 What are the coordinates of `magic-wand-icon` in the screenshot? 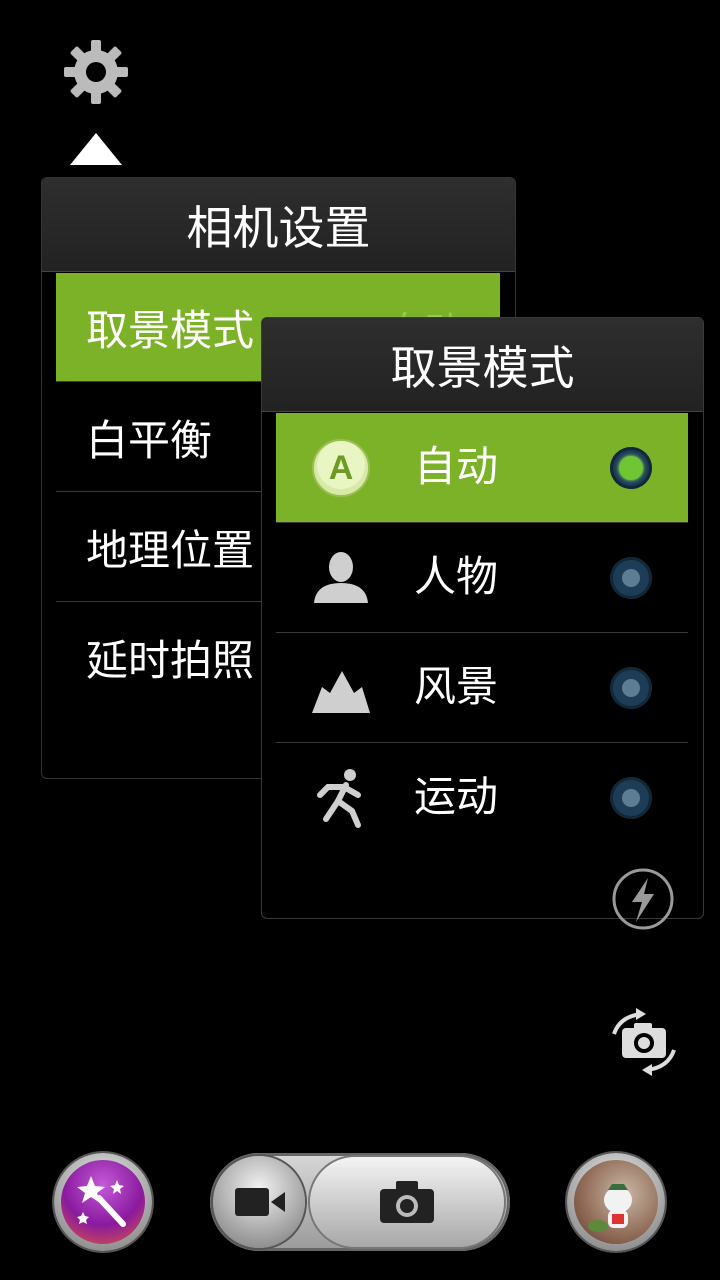 It's located at (101, 1201).